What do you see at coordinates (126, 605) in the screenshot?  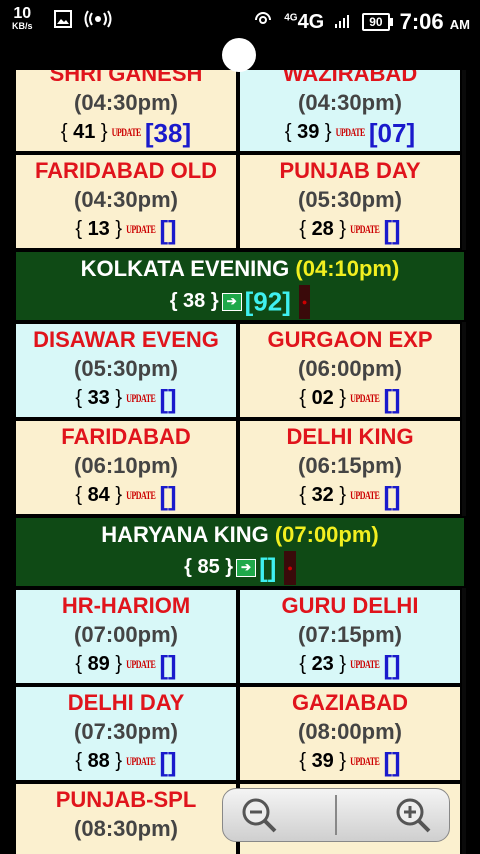 I see `game-name: HR-HARIOM` at bounding box center [126, 605].